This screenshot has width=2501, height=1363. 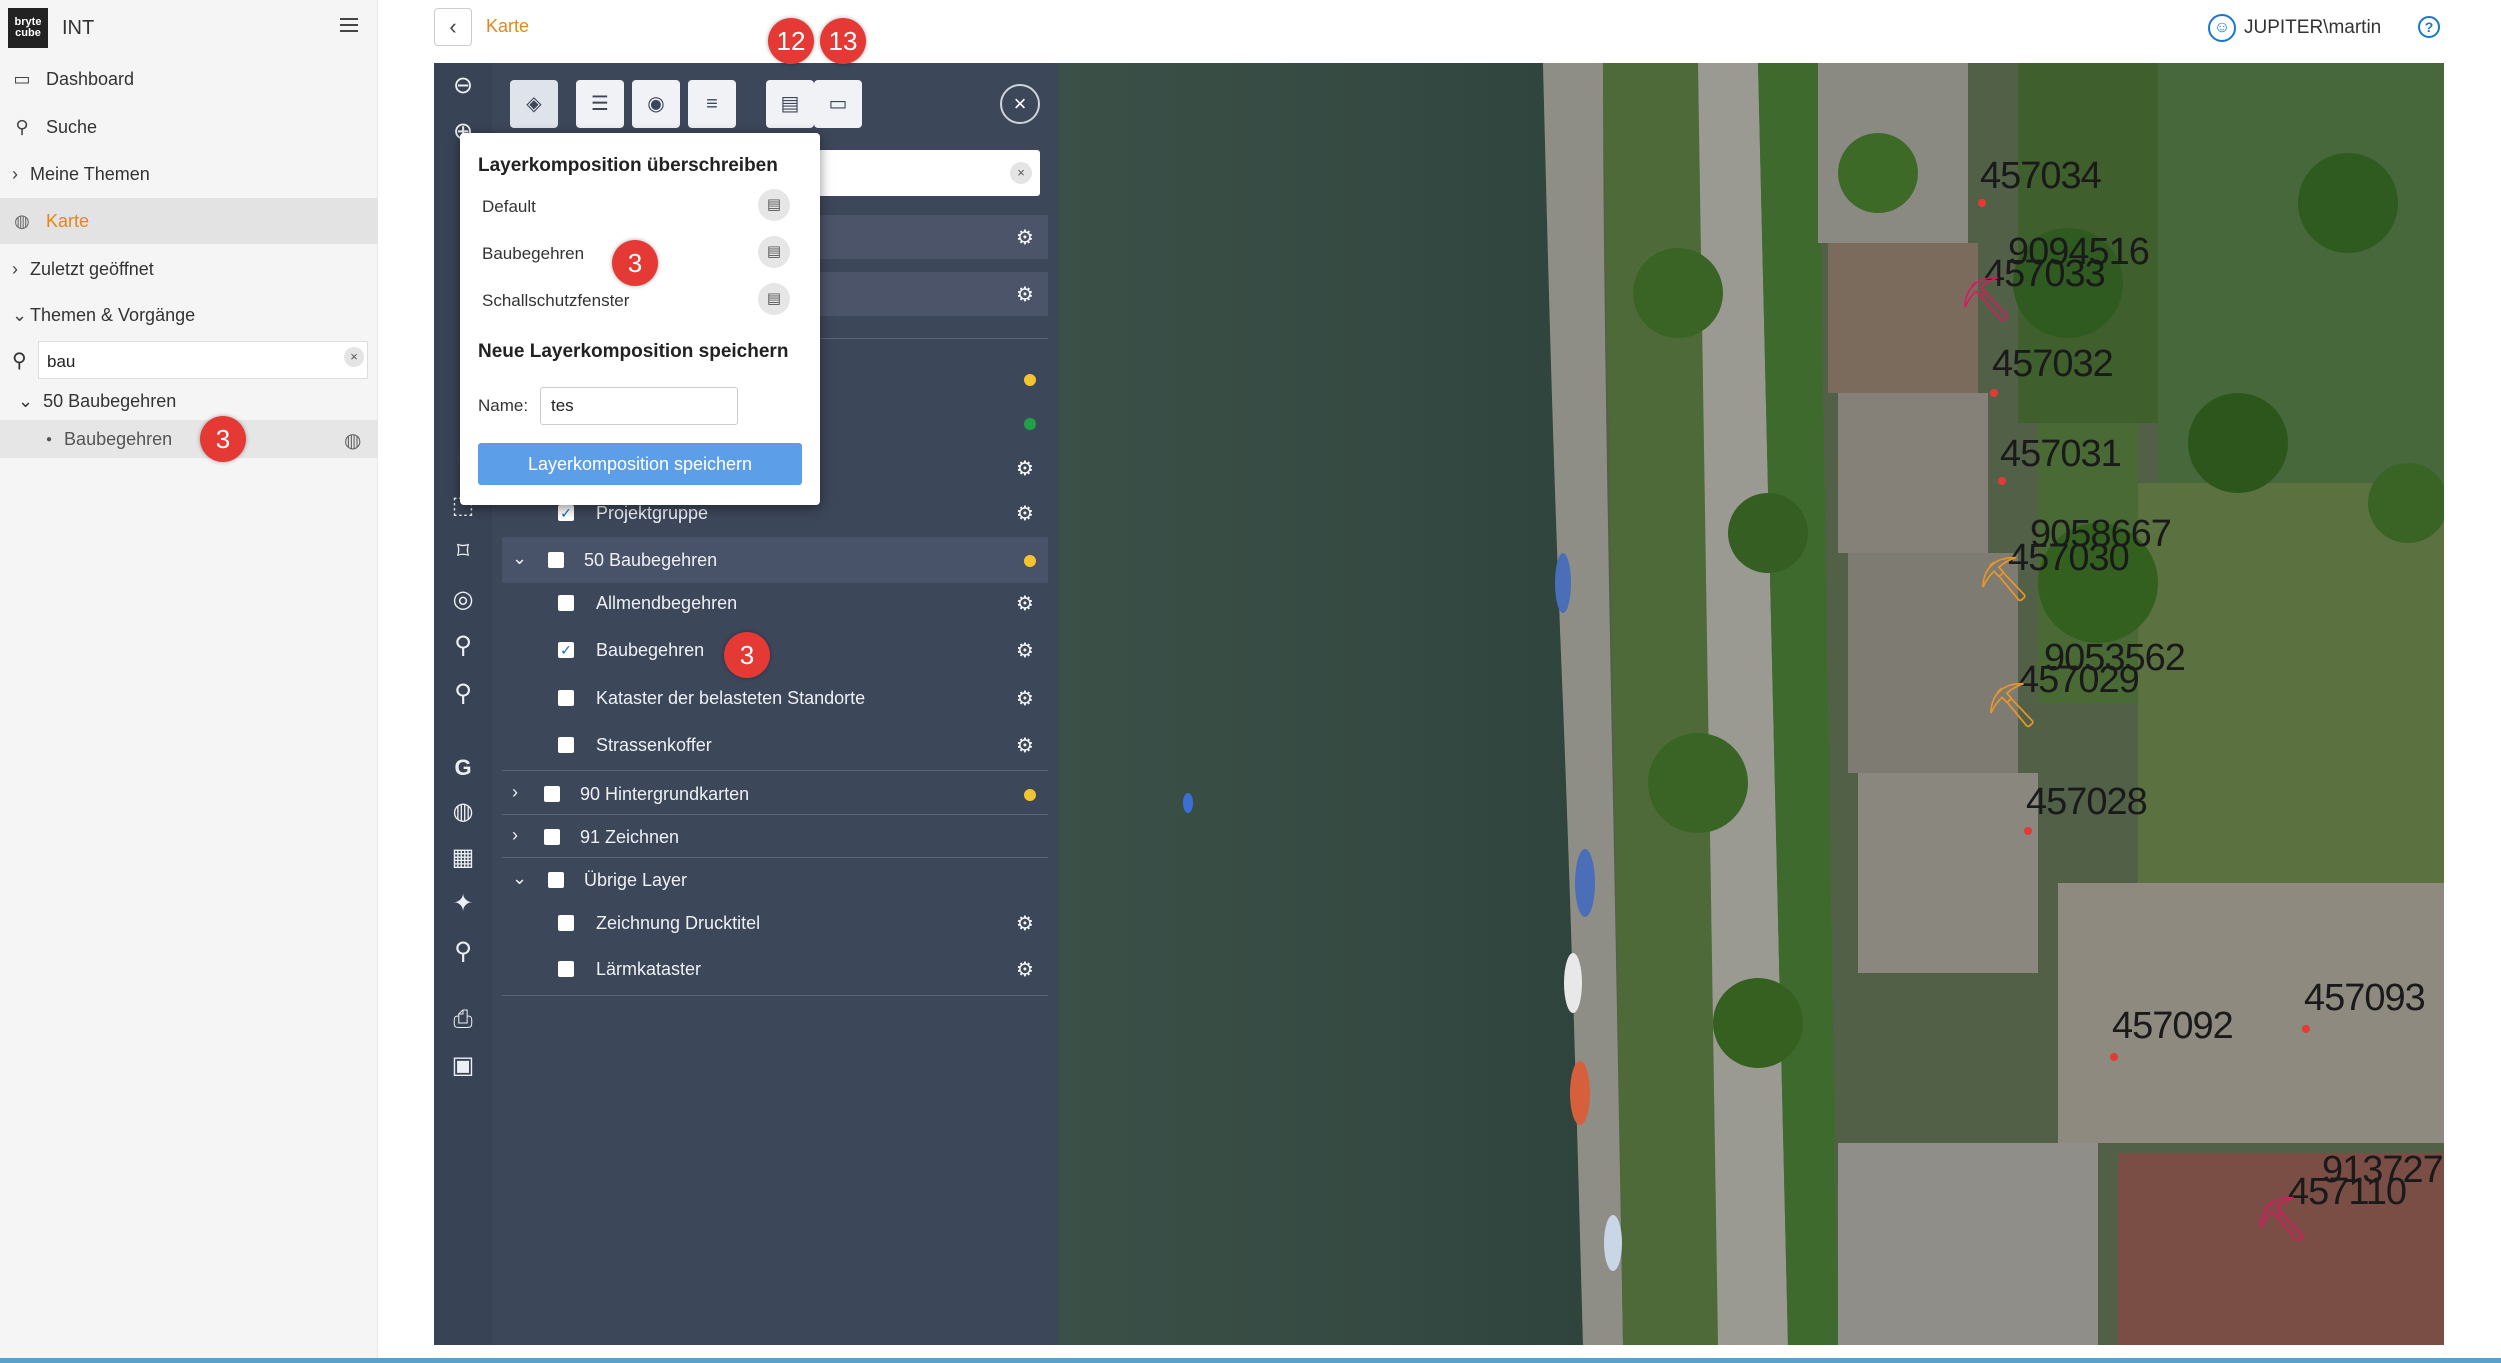 I want to click on hide-tab: ◉, so click(x=656, y=104).